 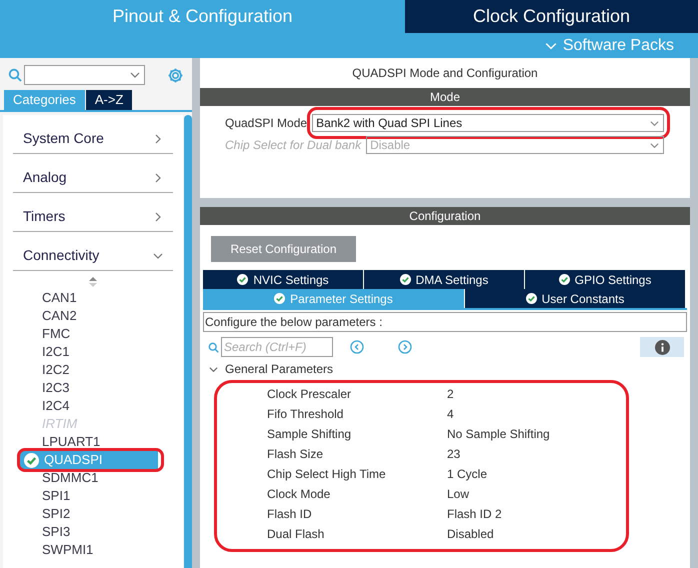 What do you see at coordinates (93, 282) in the screenshot?
I see `sort-icon` at bounding box center [93, 282].